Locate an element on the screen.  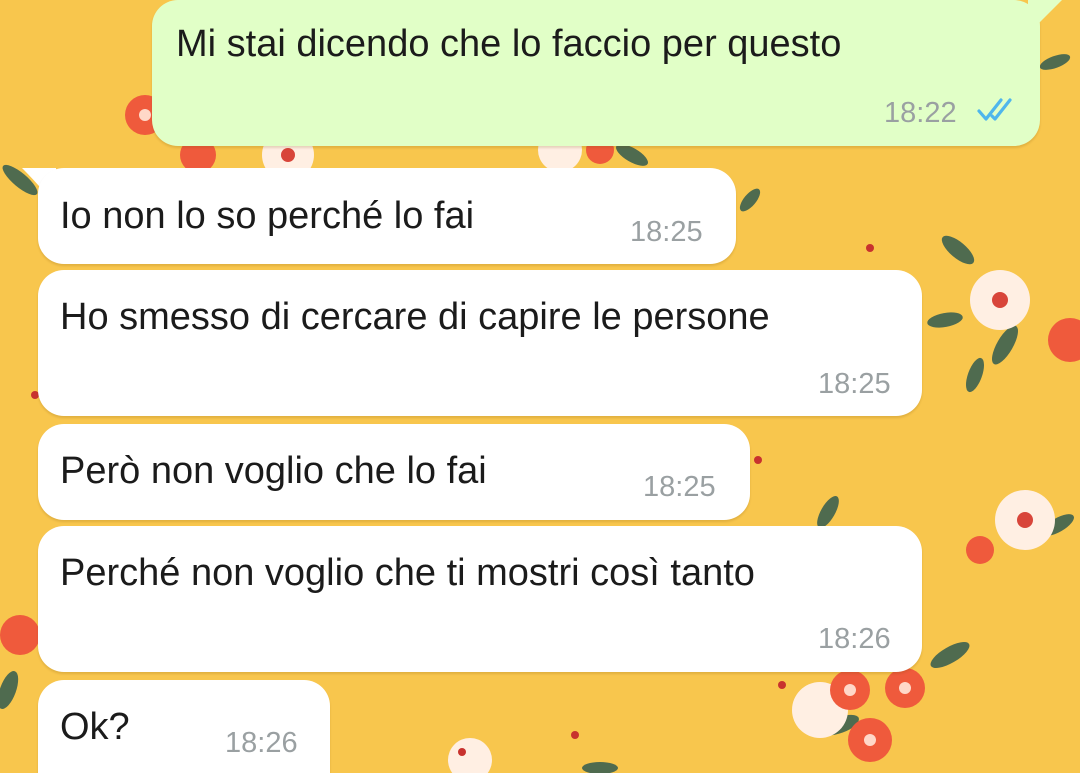
double-check-read-icon is located at coordinates (994, 109).